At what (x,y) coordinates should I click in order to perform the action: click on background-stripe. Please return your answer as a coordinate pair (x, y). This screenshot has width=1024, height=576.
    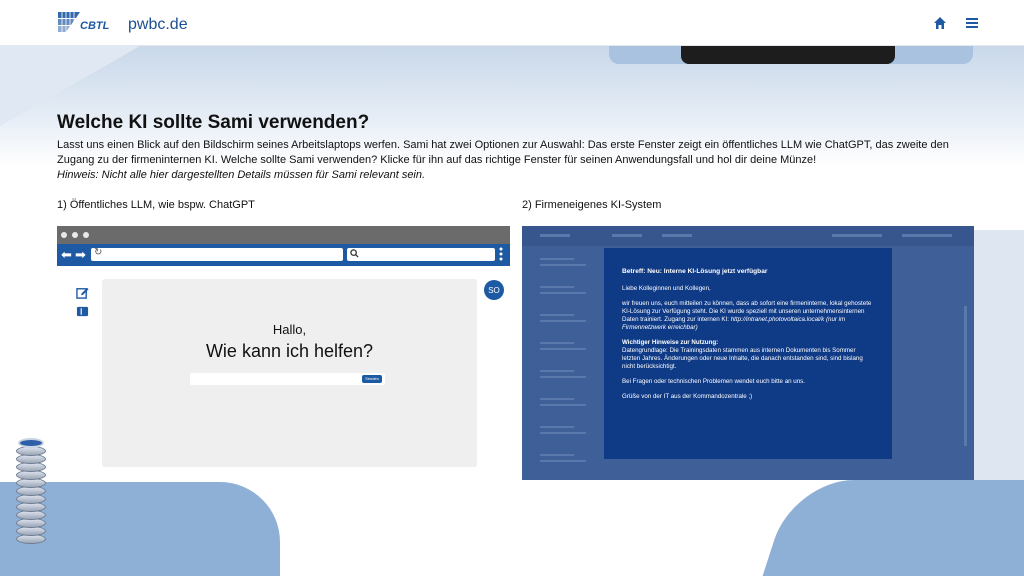
    Looking at the image, I should click on (998, 360).